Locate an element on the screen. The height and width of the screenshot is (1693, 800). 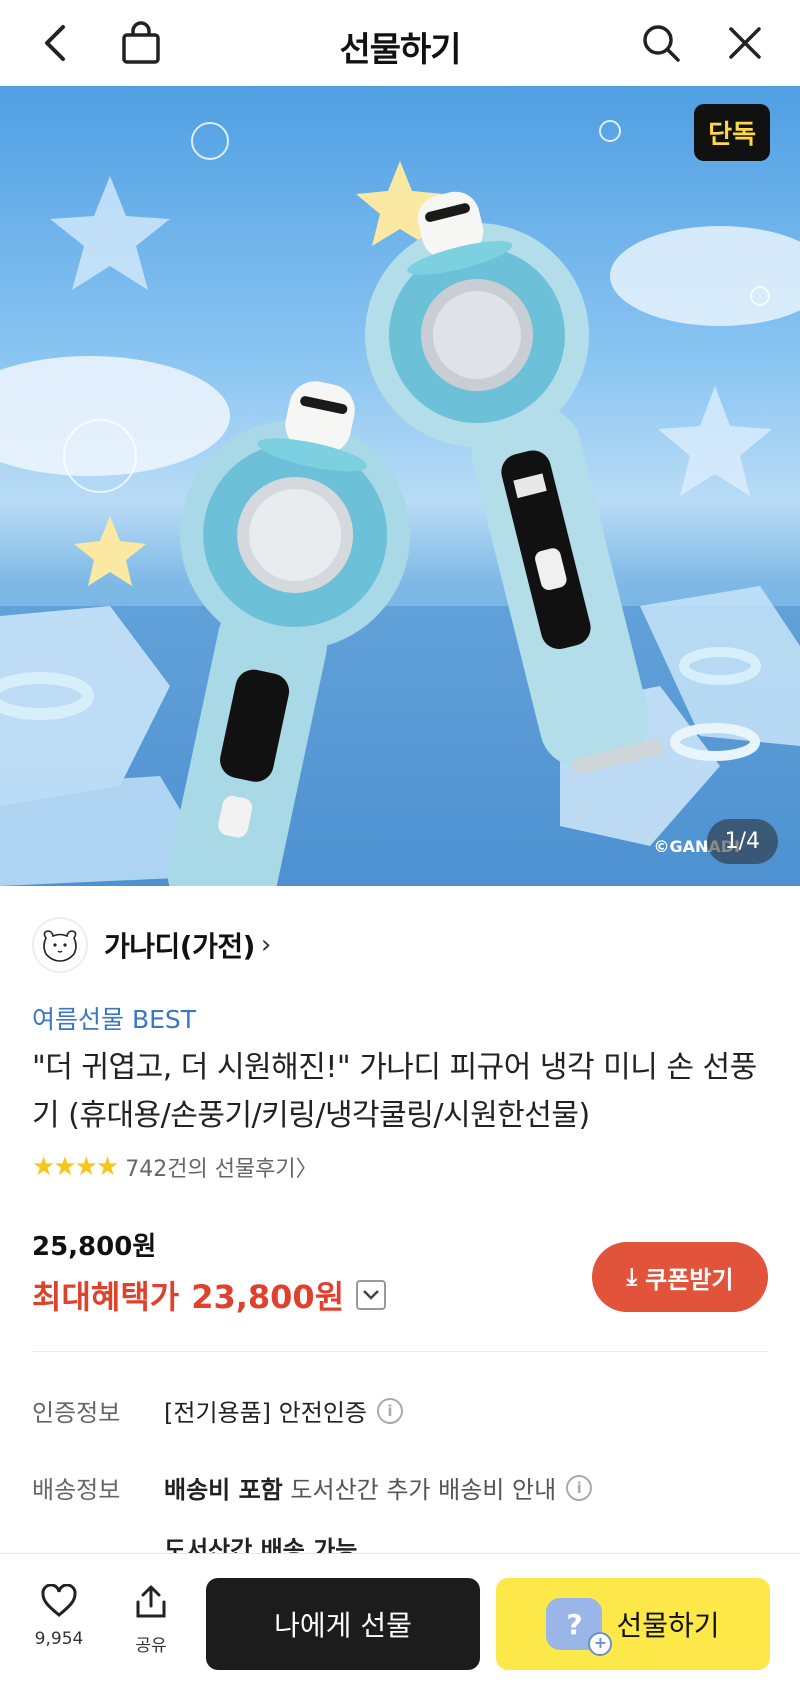
rating-row: ★★★★ 742건의 선물후기〉 is located at coordinates (175, 1167).